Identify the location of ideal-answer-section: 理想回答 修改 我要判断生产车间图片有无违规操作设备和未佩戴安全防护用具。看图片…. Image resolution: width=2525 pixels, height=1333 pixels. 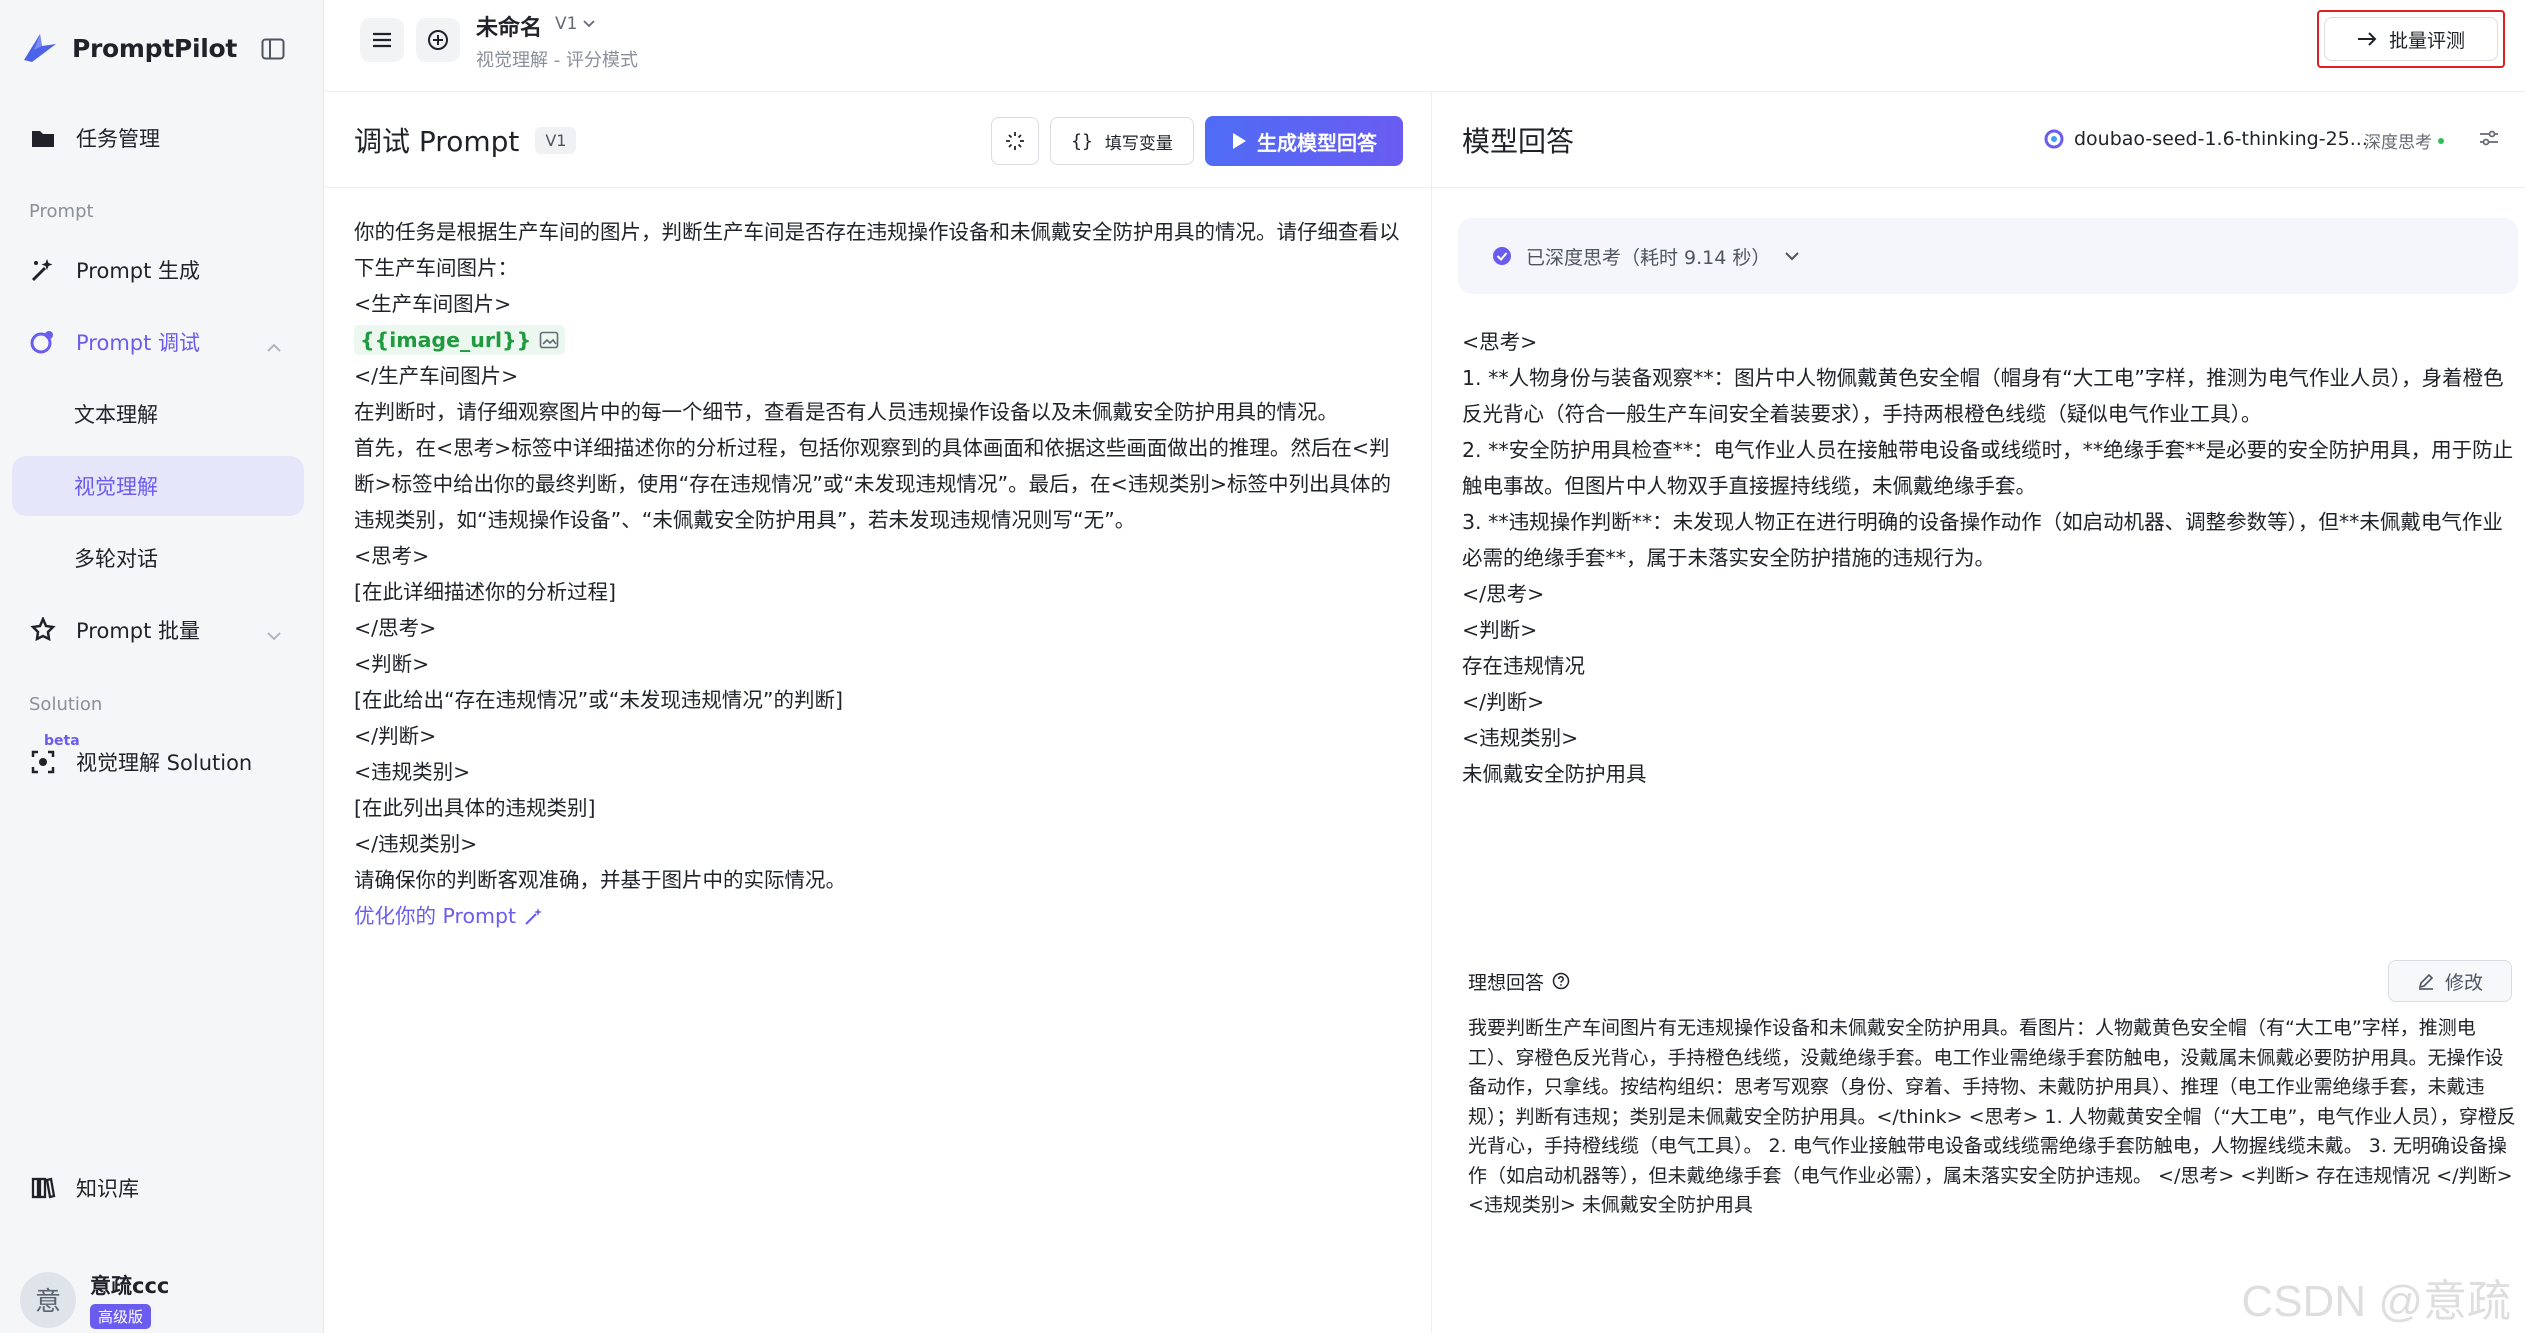
(1991, 1089).